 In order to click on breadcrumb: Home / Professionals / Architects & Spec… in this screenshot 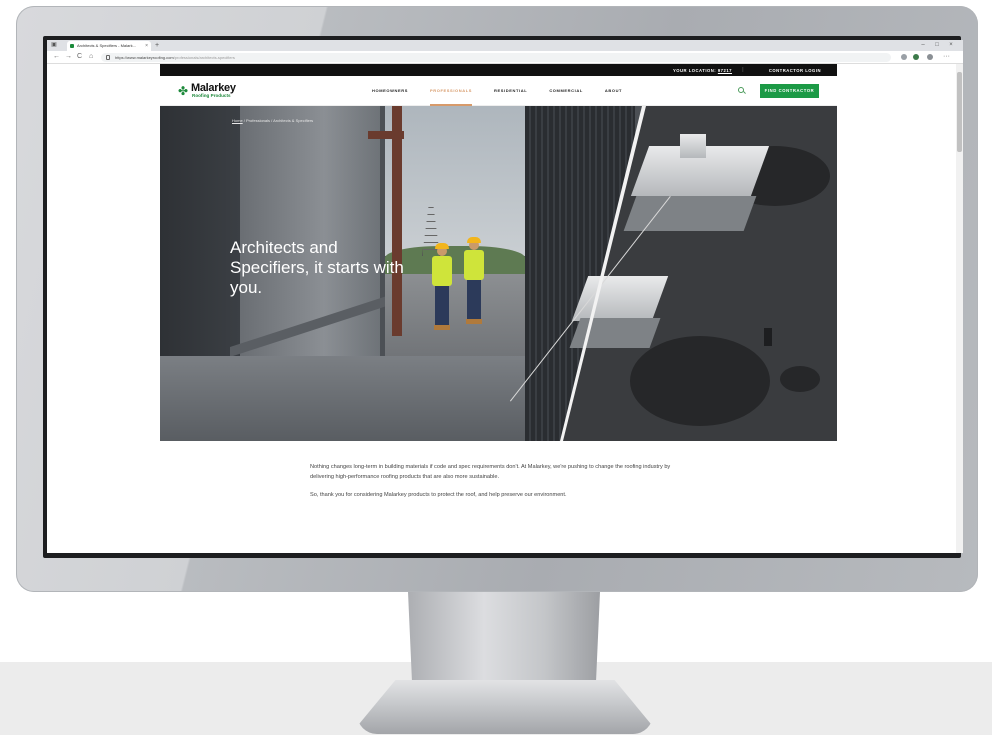, I will do `click(272, 120)`.